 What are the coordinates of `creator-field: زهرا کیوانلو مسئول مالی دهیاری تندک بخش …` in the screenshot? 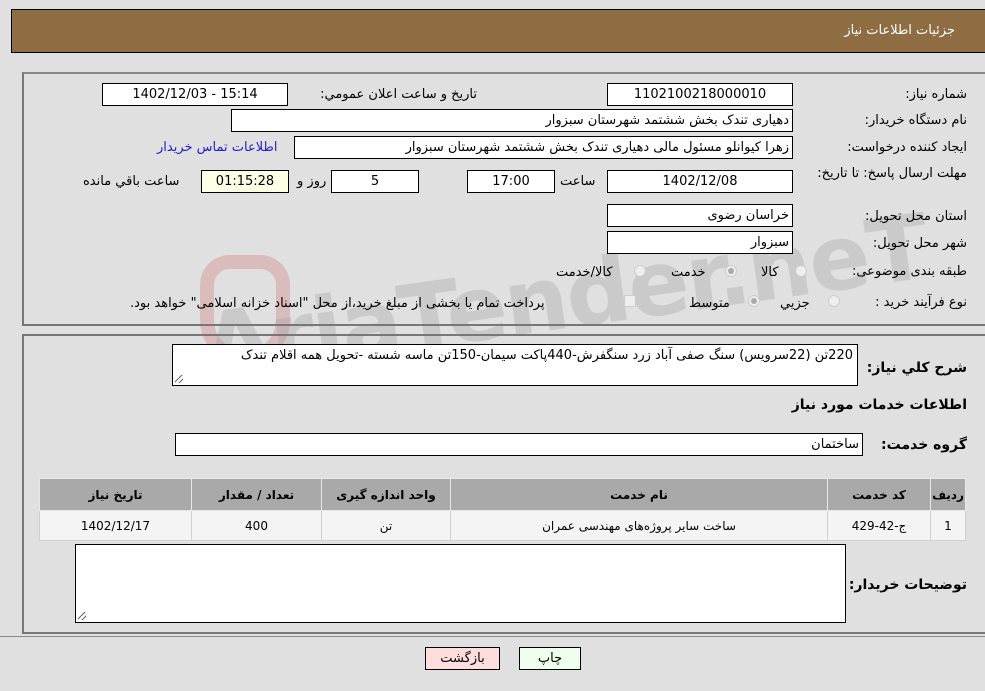 It's located at (543, 147).